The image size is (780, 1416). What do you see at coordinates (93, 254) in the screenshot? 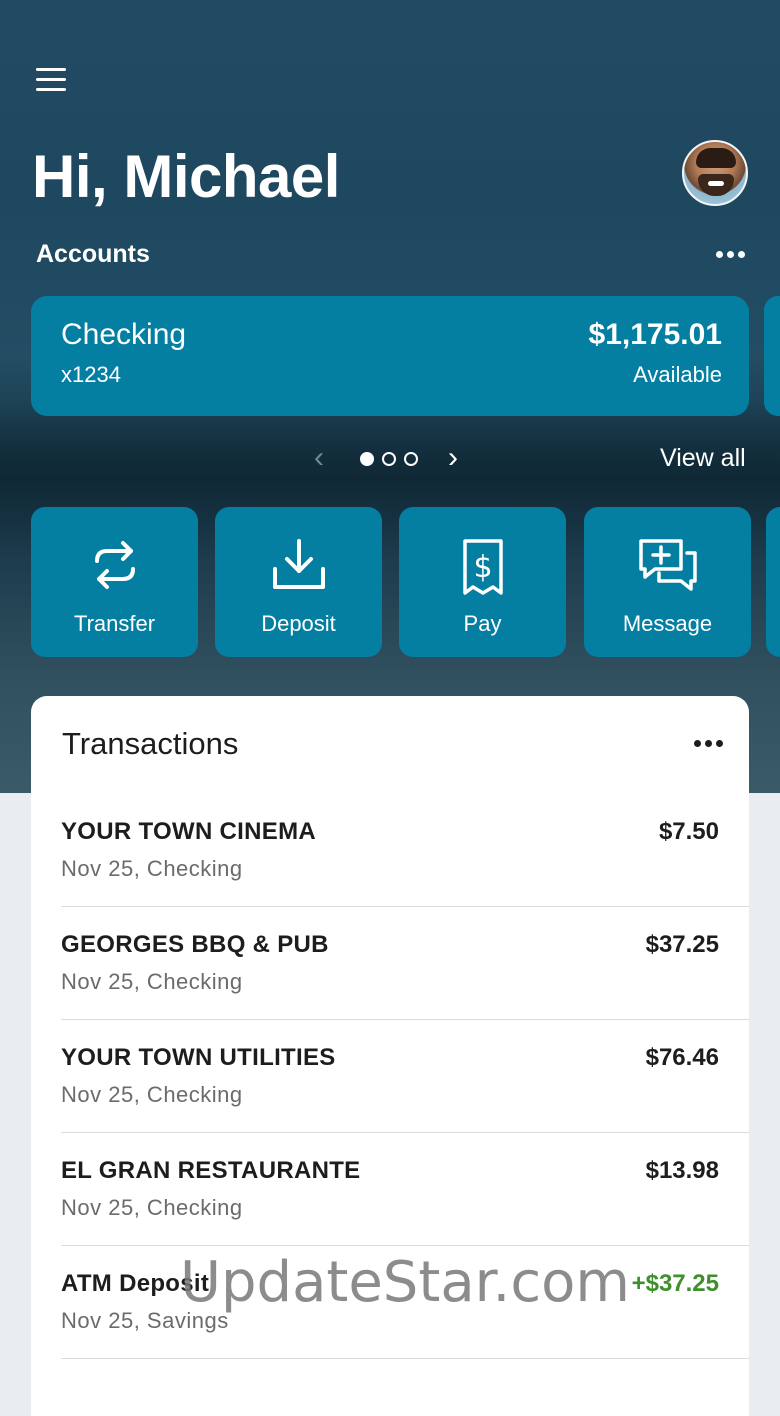
I see `accounts-label: Accounts` at bounding box center [93, 254].